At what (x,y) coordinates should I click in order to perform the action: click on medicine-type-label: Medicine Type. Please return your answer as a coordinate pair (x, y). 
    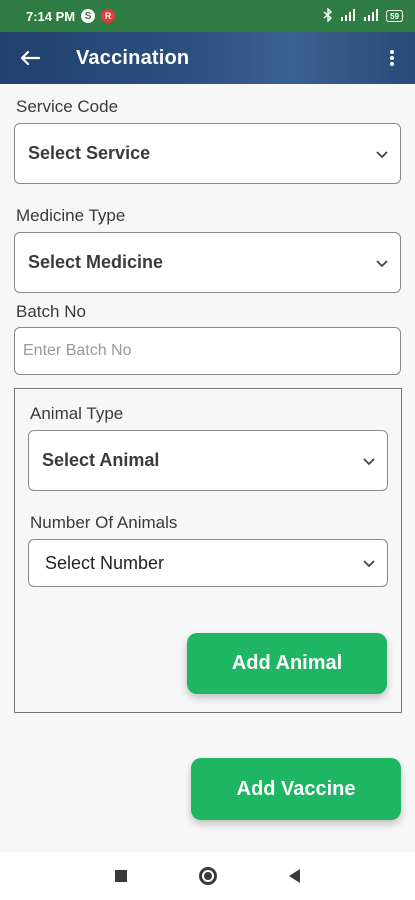
    Looking at the image, I should click on (71, 215).